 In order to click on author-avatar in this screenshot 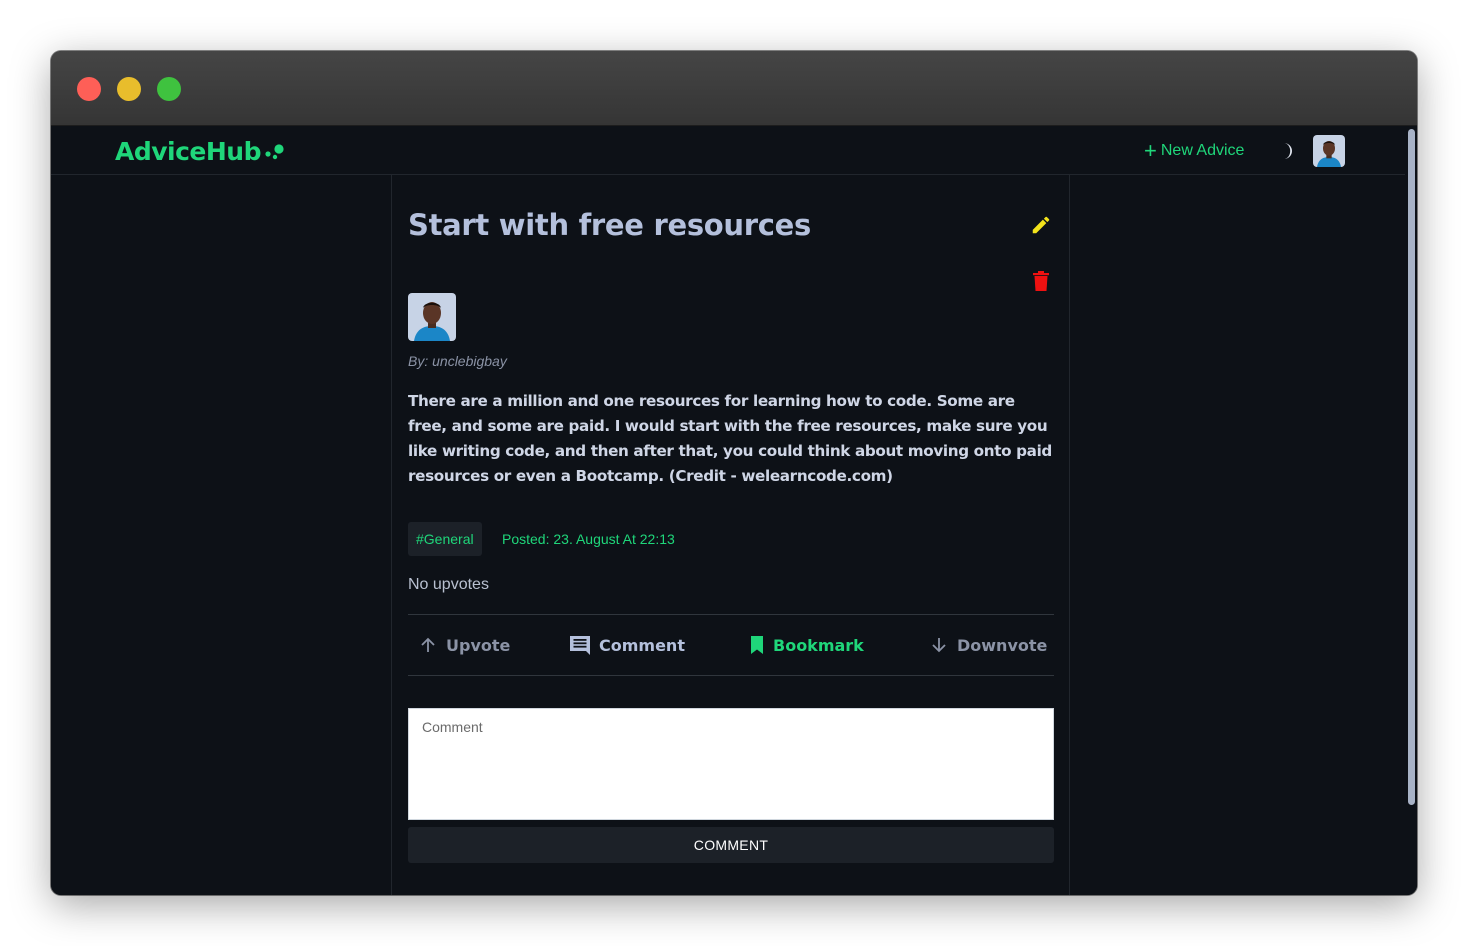, I will do `click(432, 317)`.